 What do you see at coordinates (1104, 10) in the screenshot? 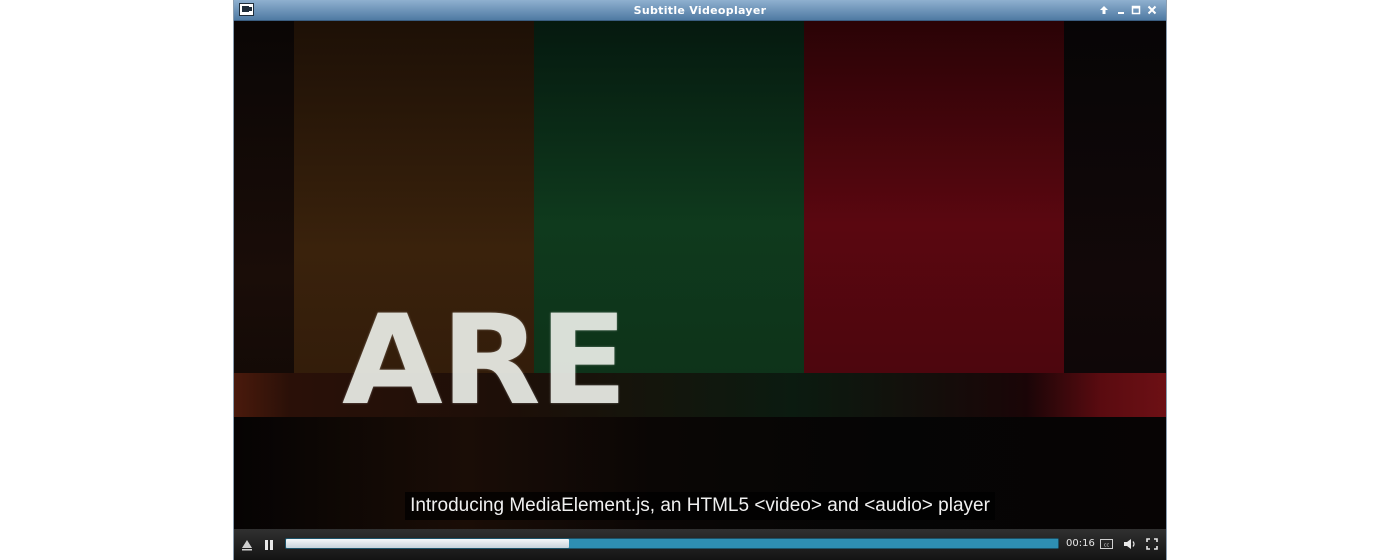
I see `maximize-arrow-icon` at bounding box center [1104, 10].